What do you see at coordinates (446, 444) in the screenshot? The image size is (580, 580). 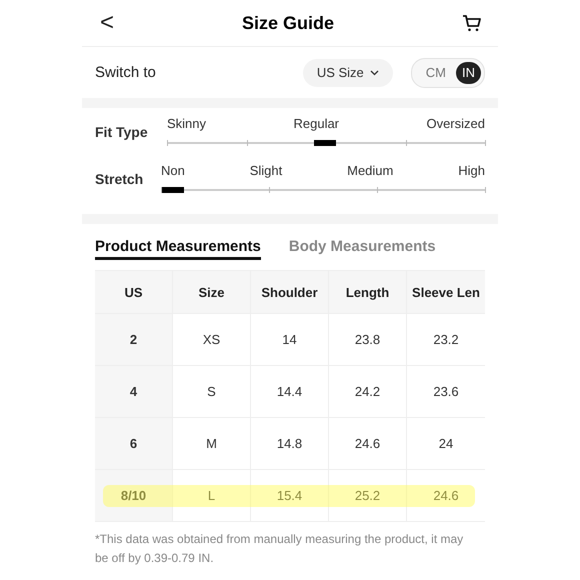 I see `table-cell-text: 24` at bounding box center [446, 444].